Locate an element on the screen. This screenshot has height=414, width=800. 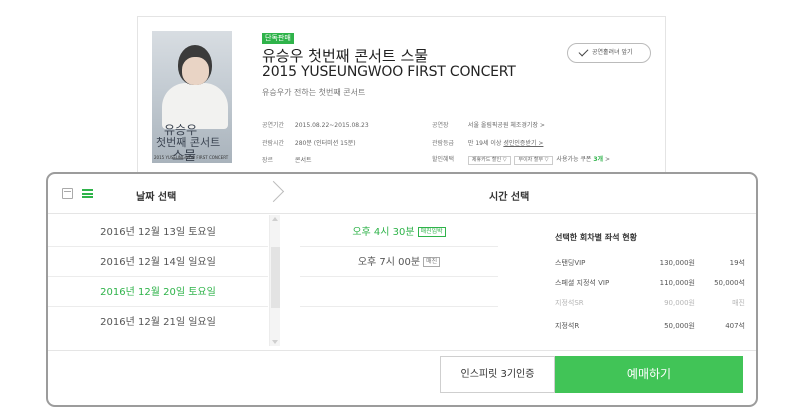
info-key: 공연장 is located at coordinates (440, 125).